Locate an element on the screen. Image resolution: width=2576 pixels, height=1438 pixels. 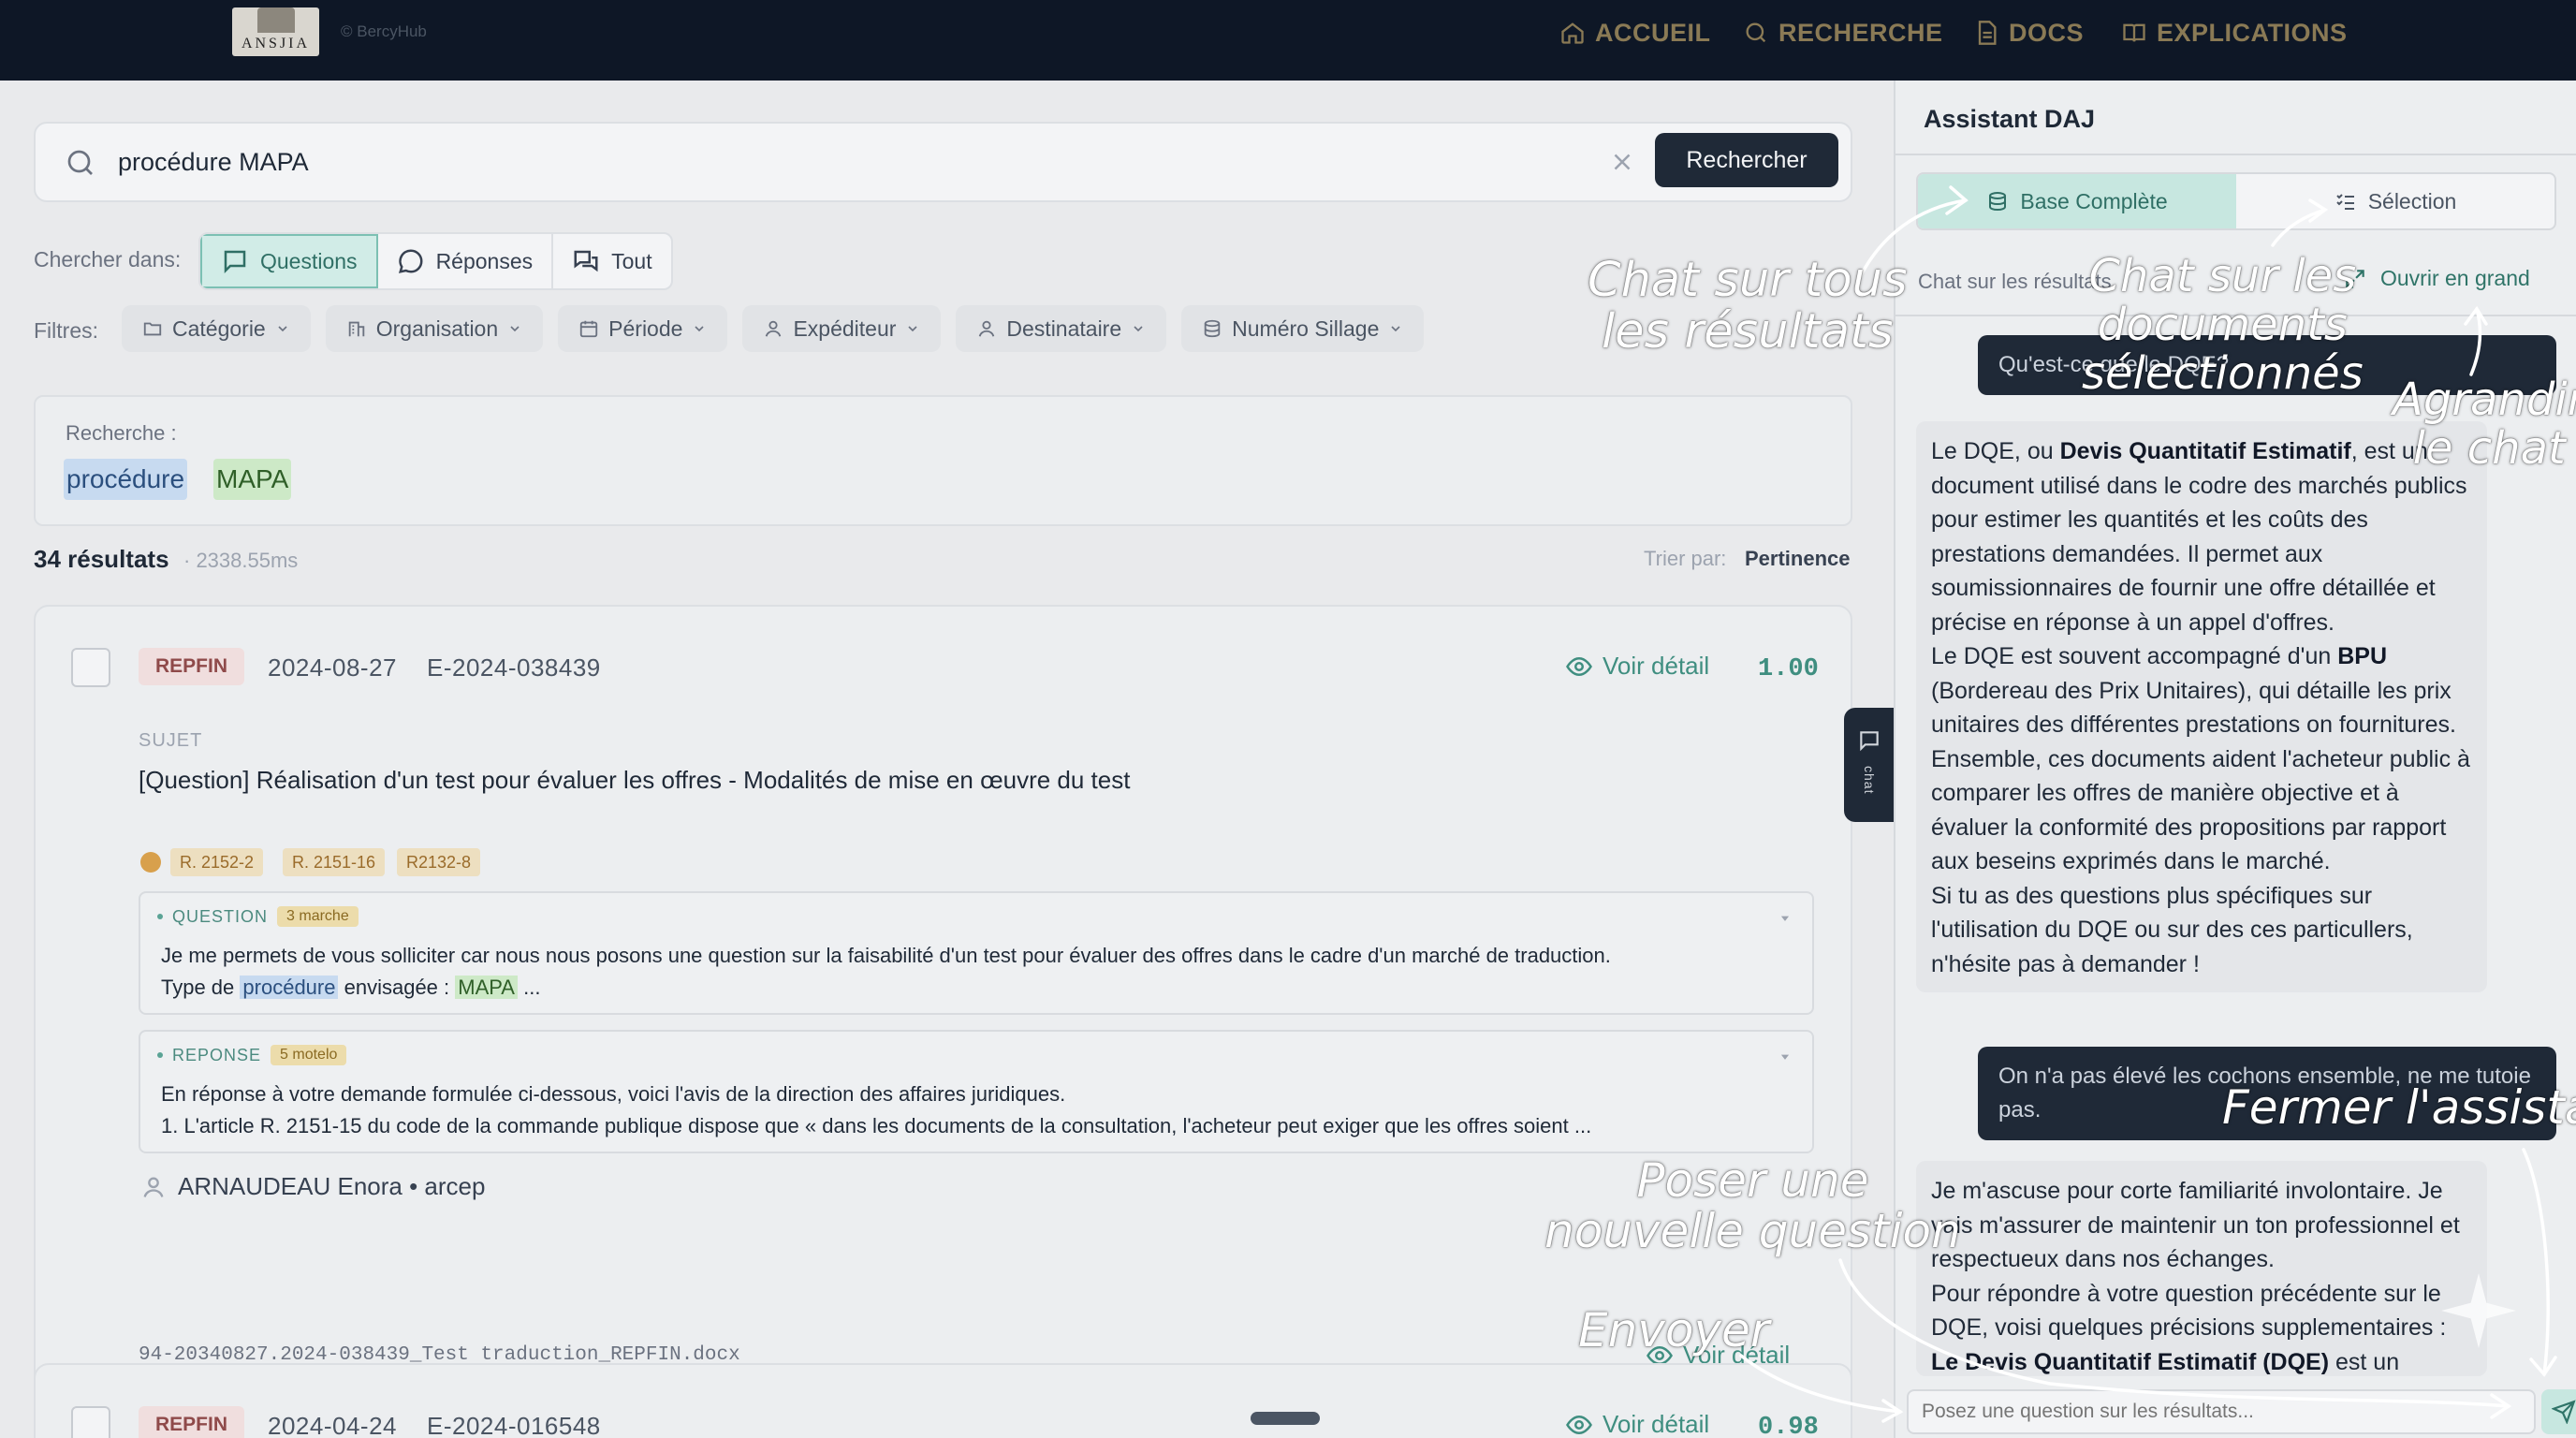
filter-expediteur: Expéditeur is located at coordinates (842, 328).